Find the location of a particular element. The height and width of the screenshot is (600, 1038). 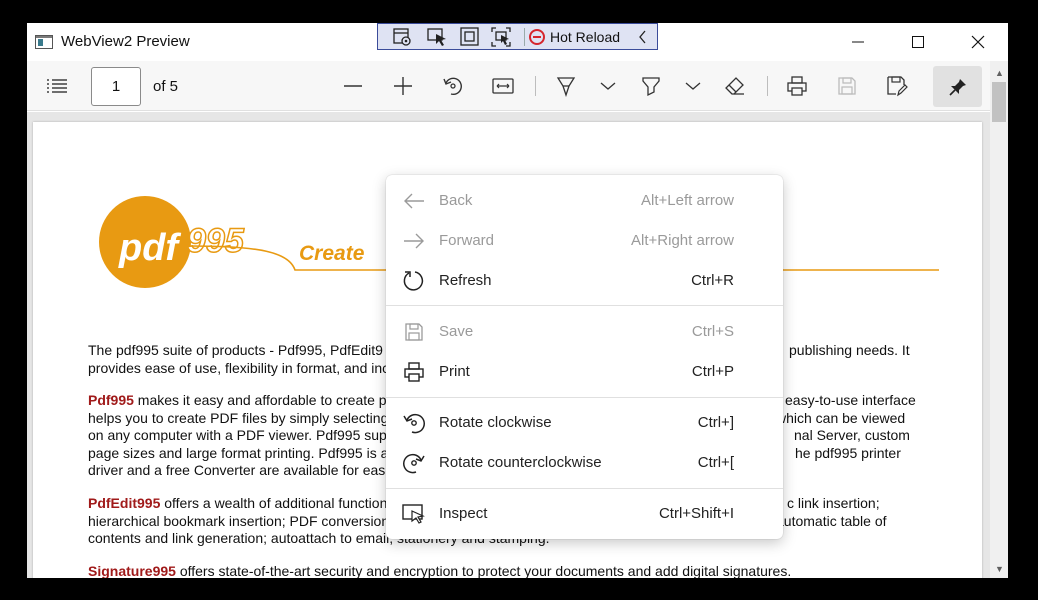

close-button is located at coordinates (978, 42).